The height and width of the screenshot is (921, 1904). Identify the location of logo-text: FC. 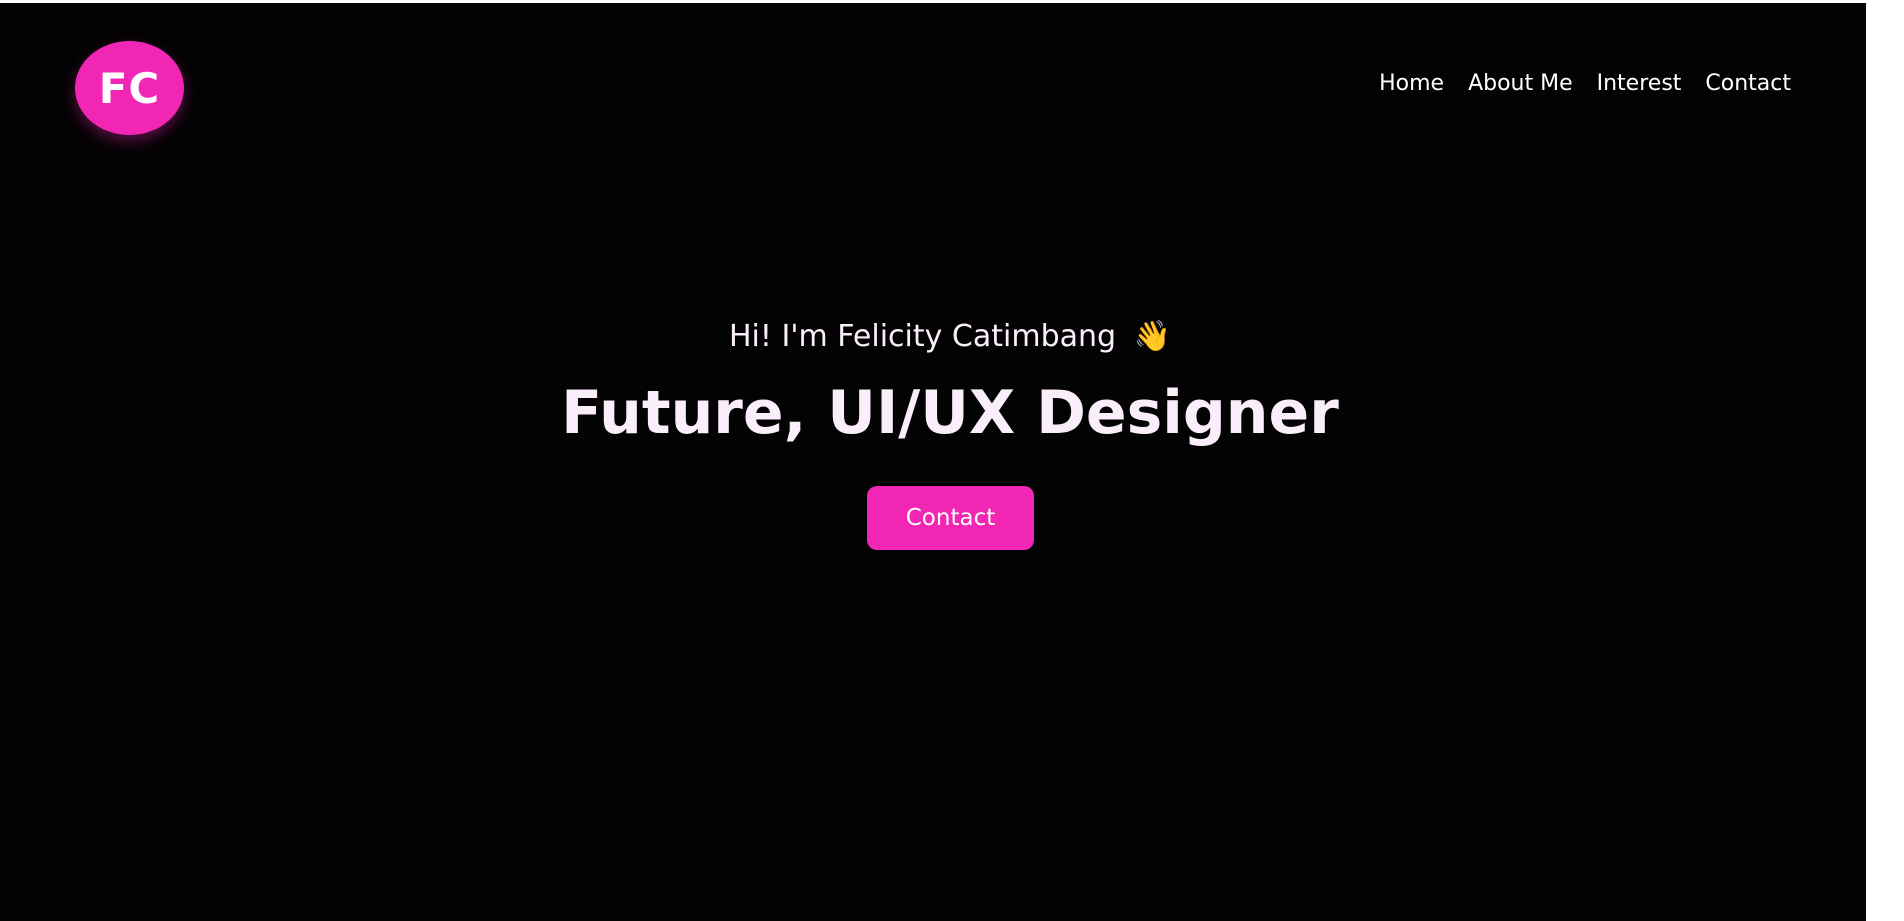
(129, 88).